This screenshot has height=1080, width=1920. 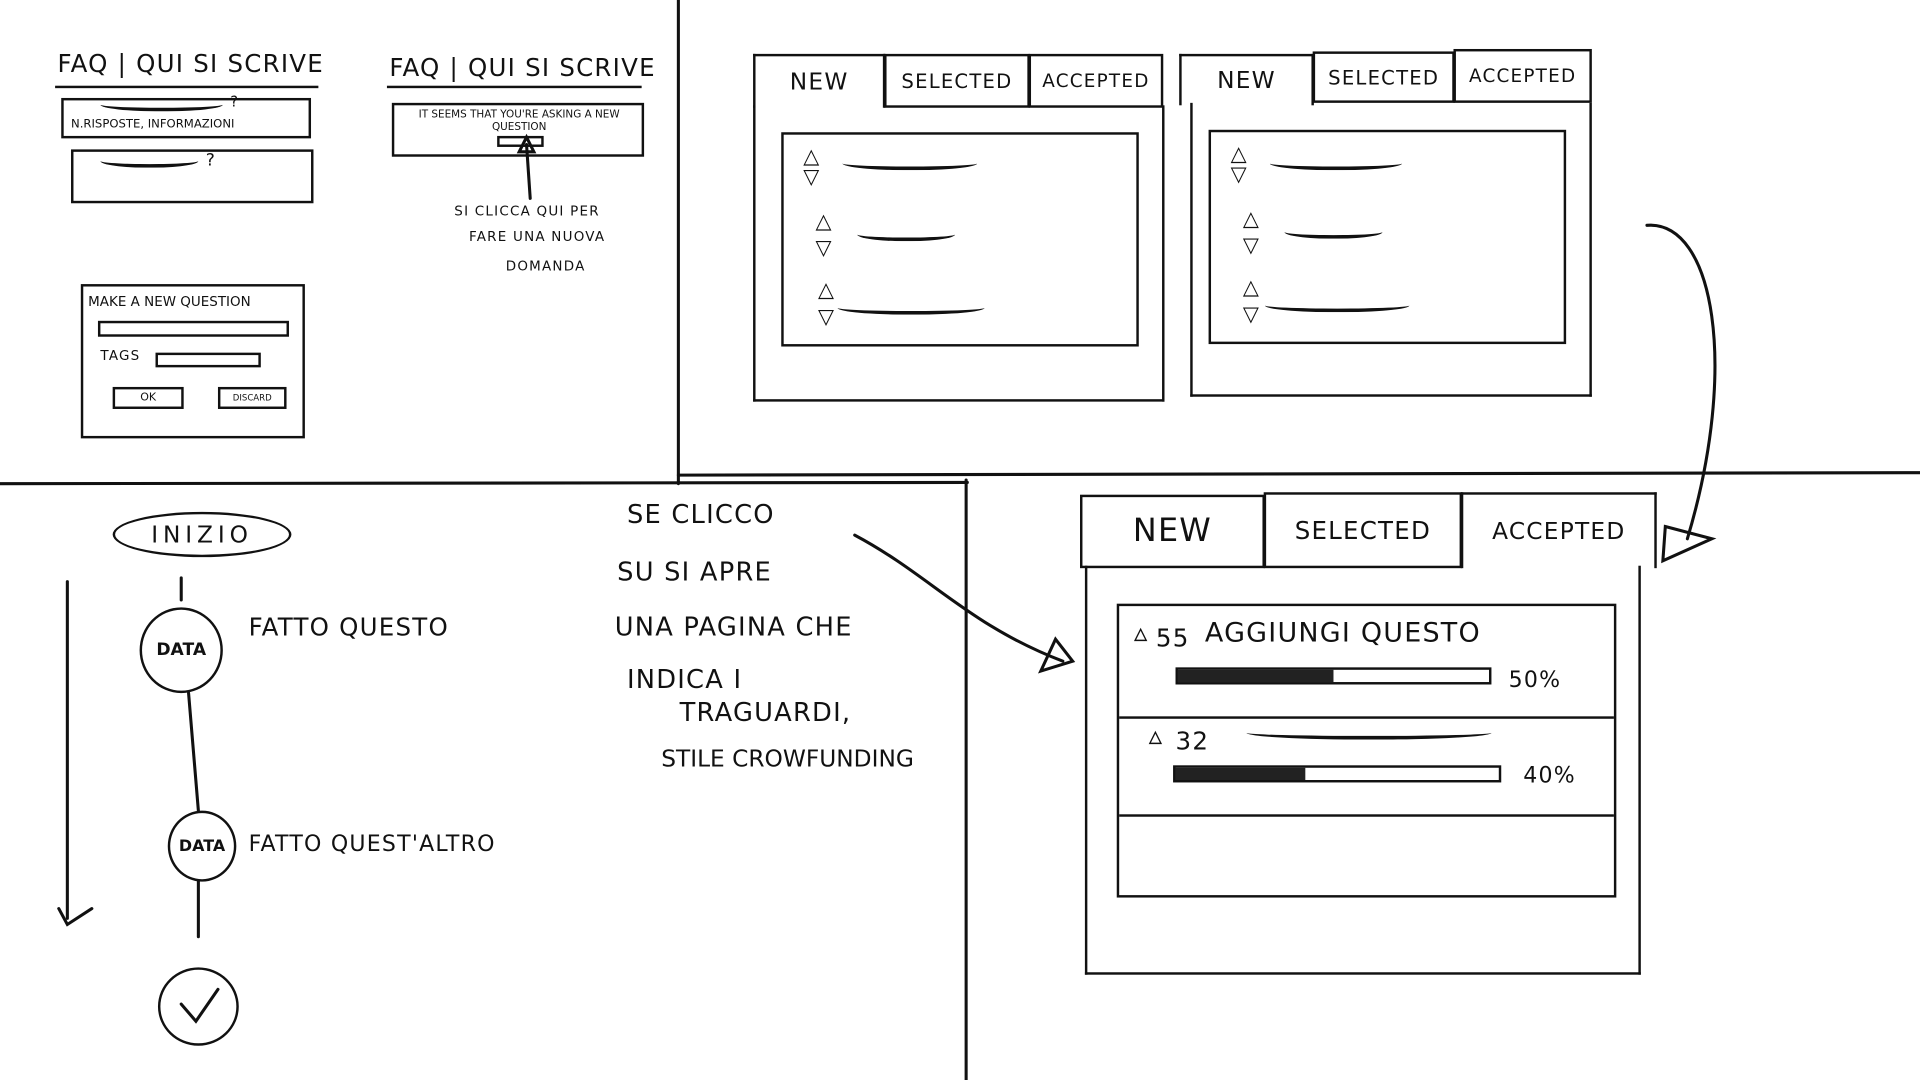 What do you see at coordinates (372, 844) in the screenshot?
I see `timeline-step-text: FATTO QUEST'ALTRO` at bounding box center [372, 844].